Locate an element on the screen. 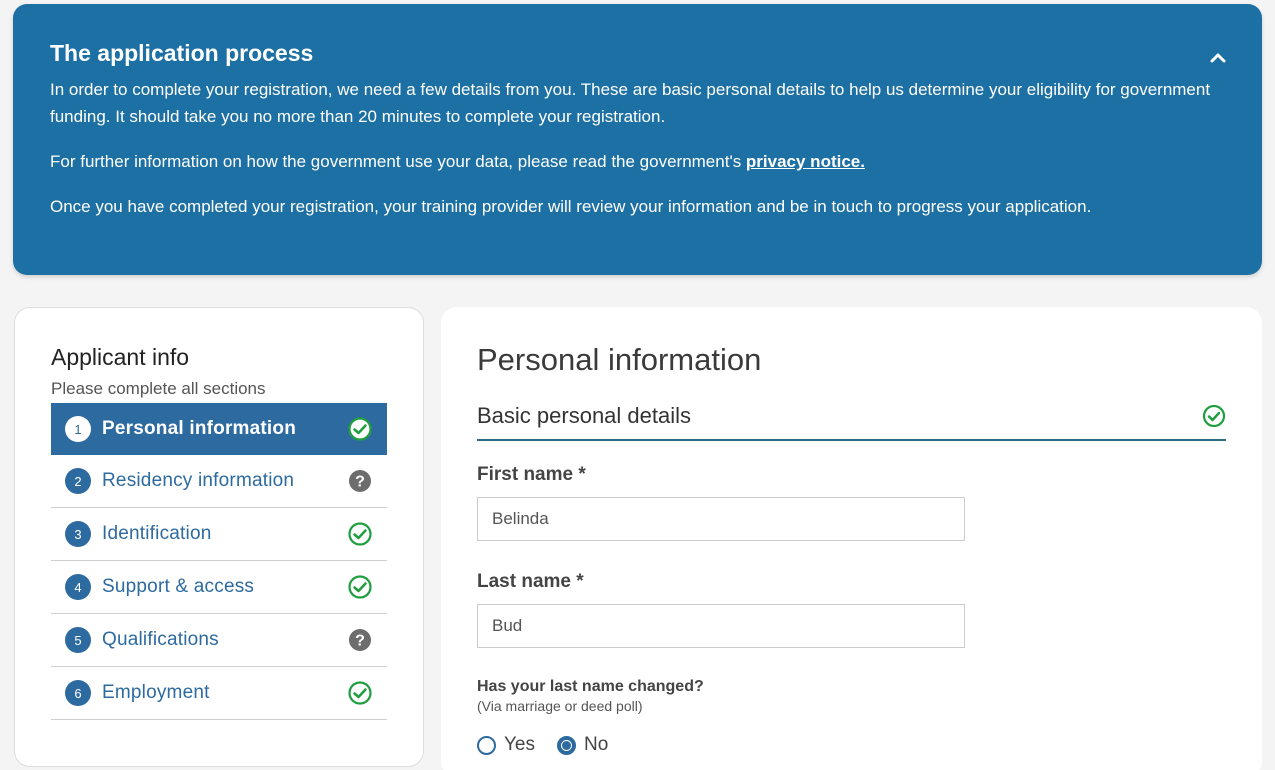 This screenshot has width=1275, height=770. sidebar-item-5: 5 Qualifications? is located at coordinates (219, 640).